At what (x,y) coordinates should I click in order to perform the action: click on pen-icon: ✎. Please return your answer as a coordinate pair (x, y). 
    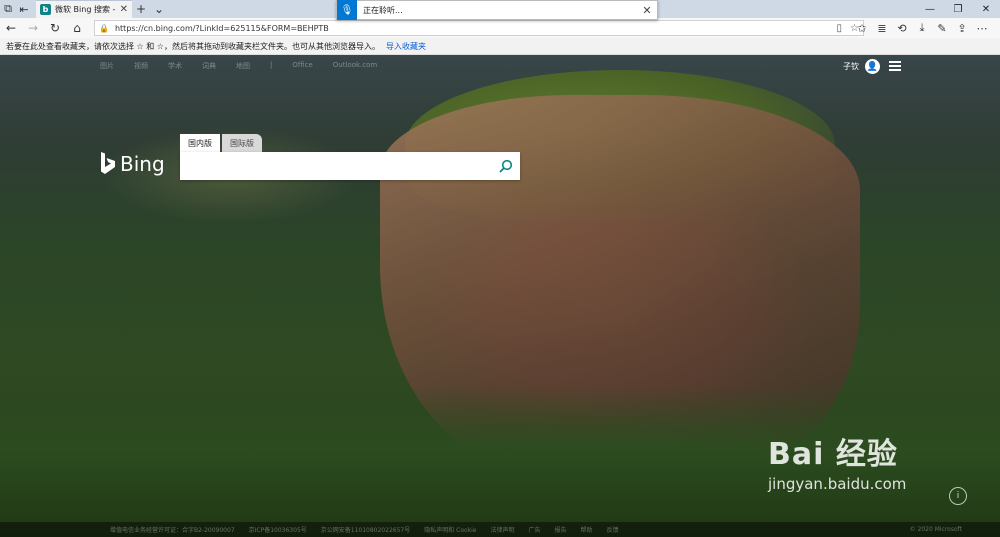
    Looking at the image, I should click on (942, 28).